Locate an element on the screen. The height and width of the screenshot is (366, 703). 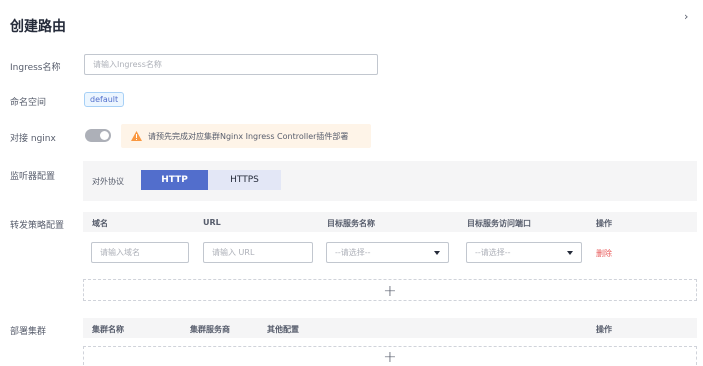
domain-input: 请输入域名 is located at coordinates (140, 252).